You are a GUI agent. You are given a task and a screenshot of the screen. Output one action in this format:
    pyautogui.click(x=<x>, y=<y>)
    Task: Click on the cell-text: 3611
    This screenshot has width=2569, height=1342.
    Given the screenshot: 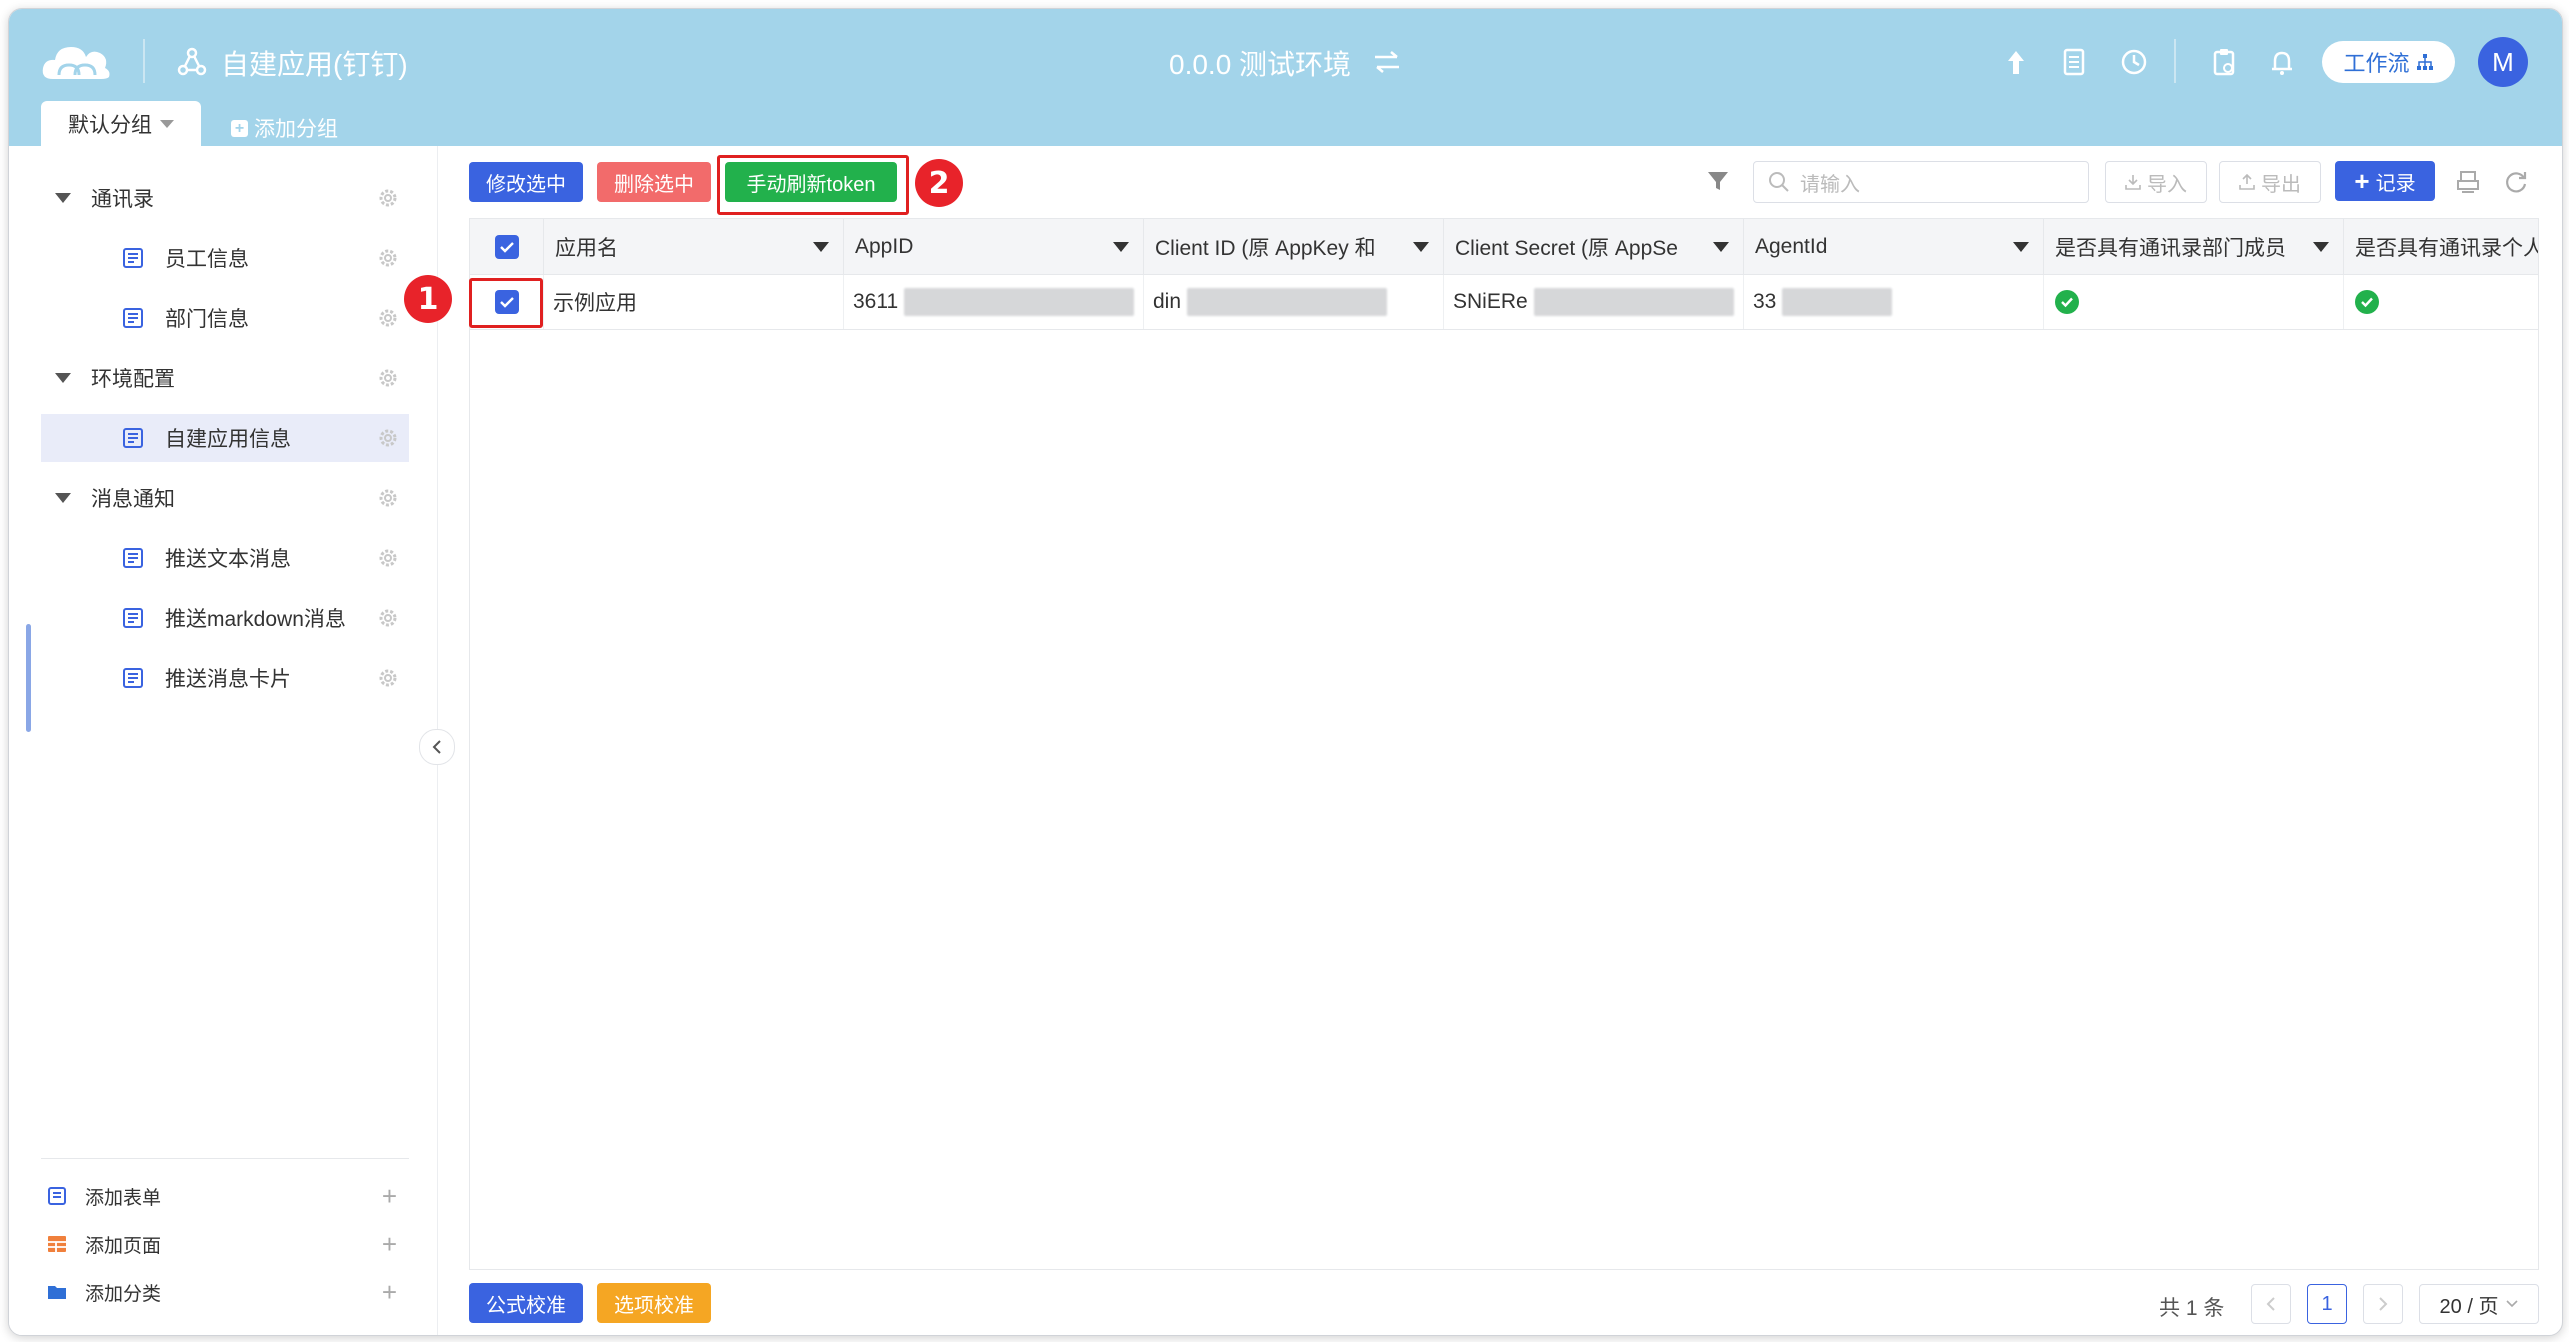 What is the action you would take?
    pyautogui.click(x=876, y=301)
    